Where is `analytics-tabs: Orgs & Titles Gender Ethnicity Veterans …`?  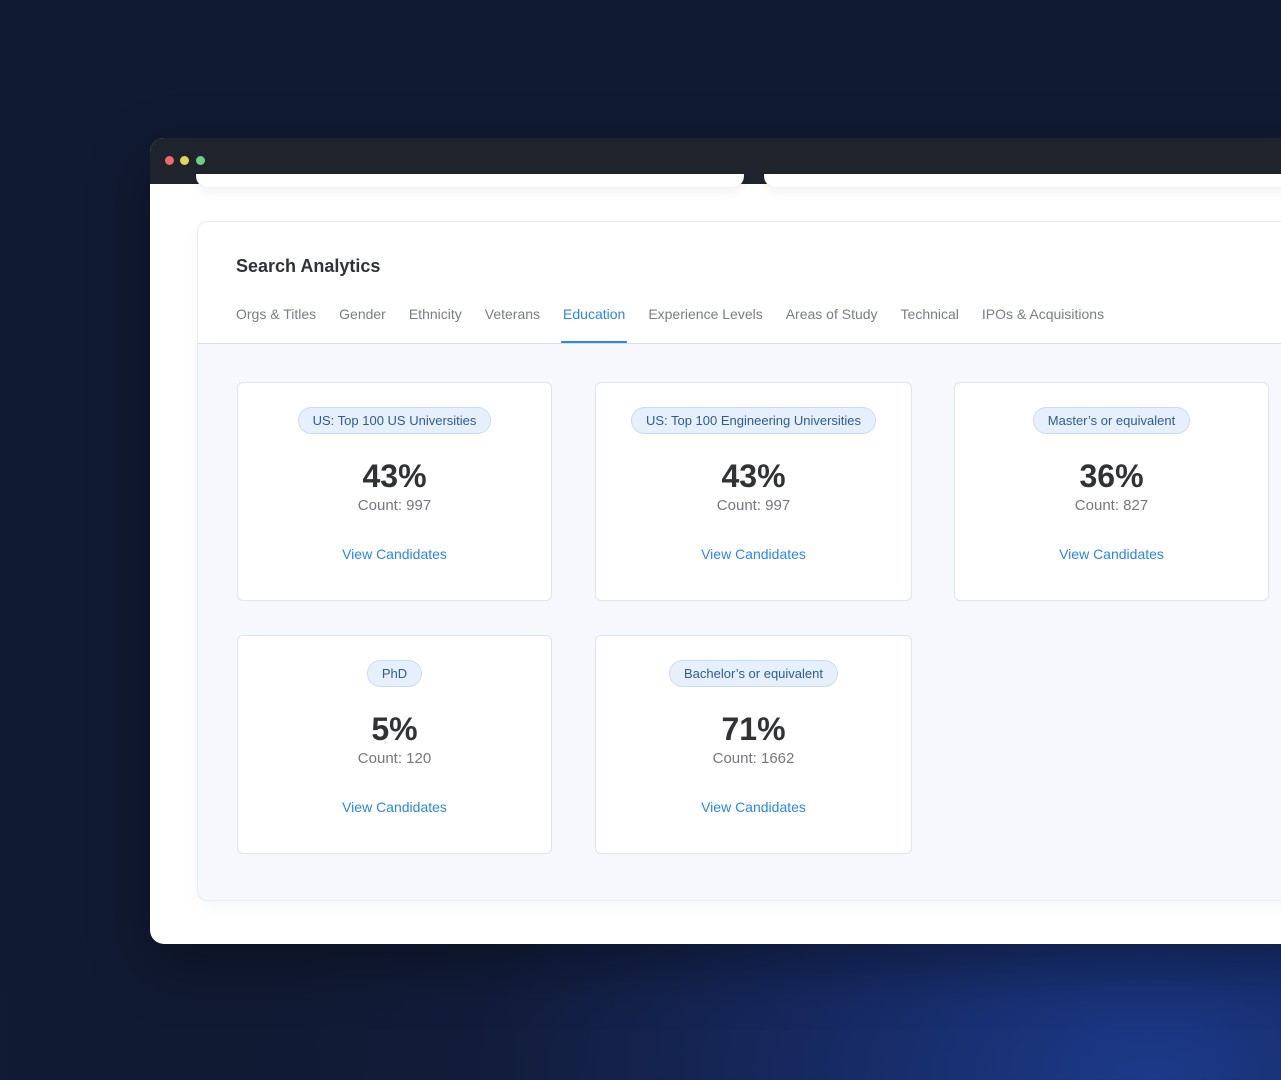 analytics-tabs: Orgs & Titles Gender Ethnicity Veterans … is located at coordinates (681, 325).